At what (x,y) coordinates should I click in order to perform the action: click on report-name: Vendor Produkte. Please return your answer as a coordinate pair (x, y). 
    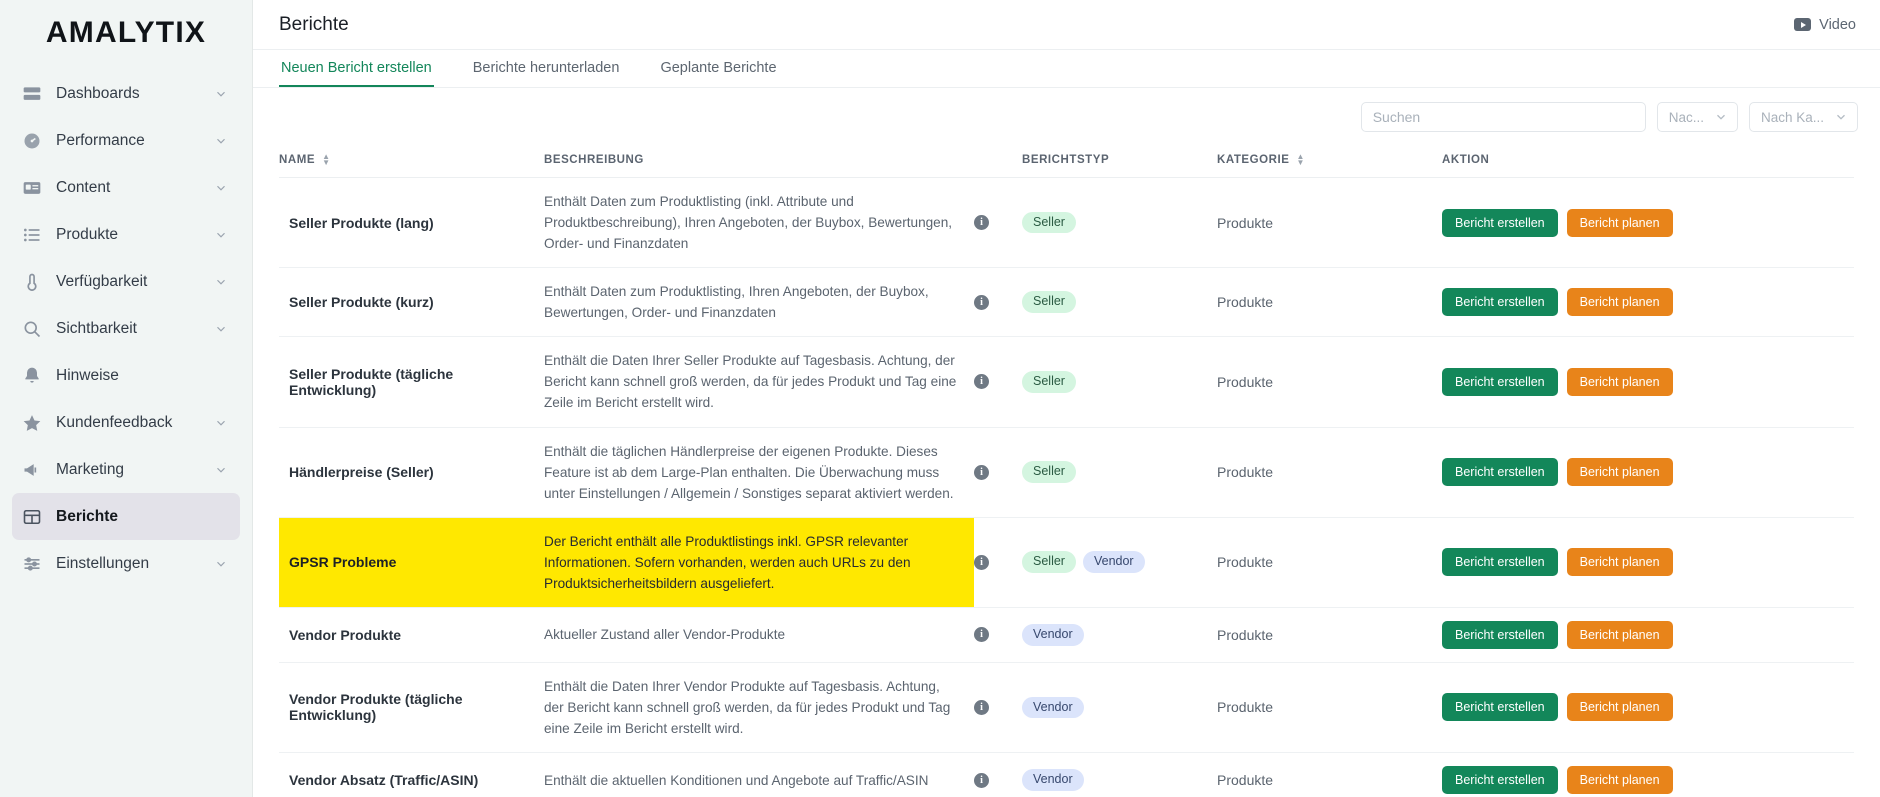
    Looking at the image, I should click on (411, 635).